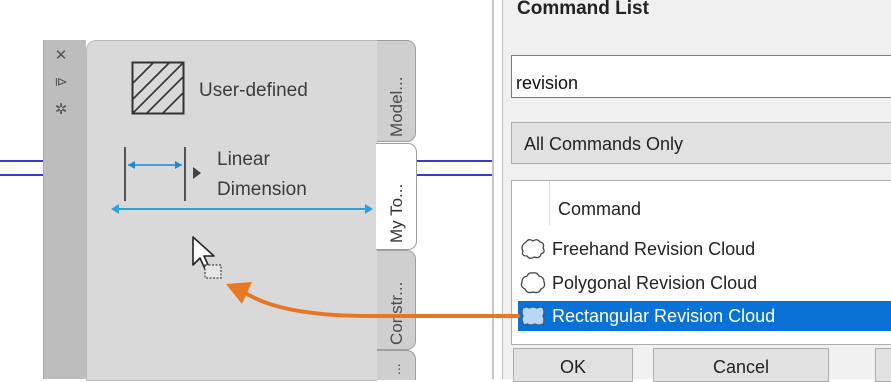 This screenshot has height=382, width=891. I want to click on auto-hide-icon: ⧐, so click(61, 83).